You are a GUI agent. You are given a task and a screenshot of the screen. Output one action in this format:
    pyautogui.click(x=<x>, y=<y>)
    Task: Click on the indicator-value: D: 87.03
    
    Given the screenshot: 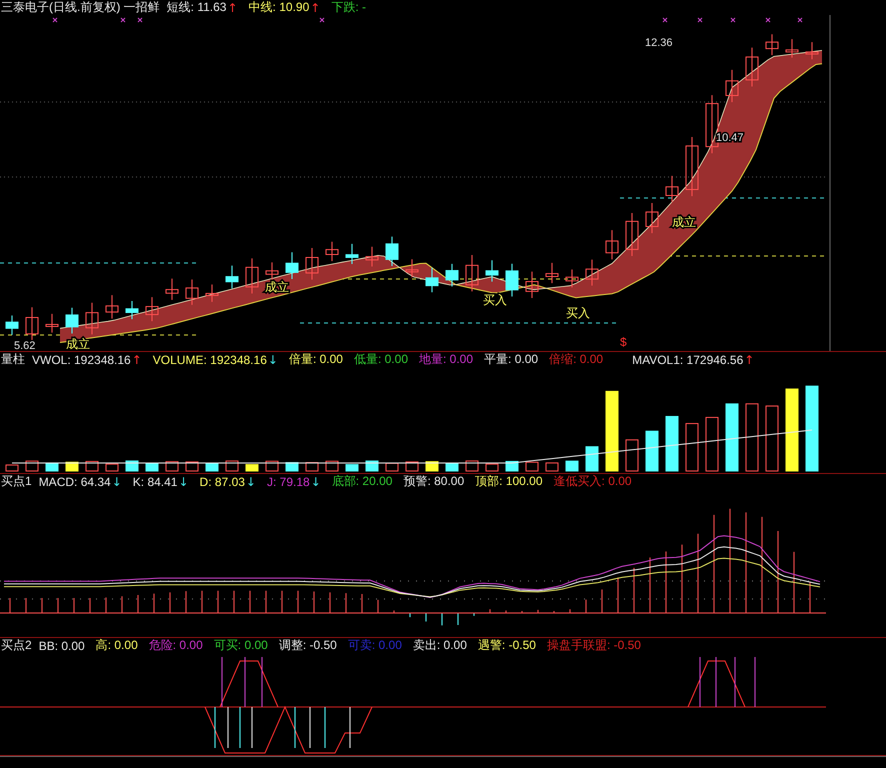 What is the action you would take?
    pyautogui.click(x=222, y=481)
    